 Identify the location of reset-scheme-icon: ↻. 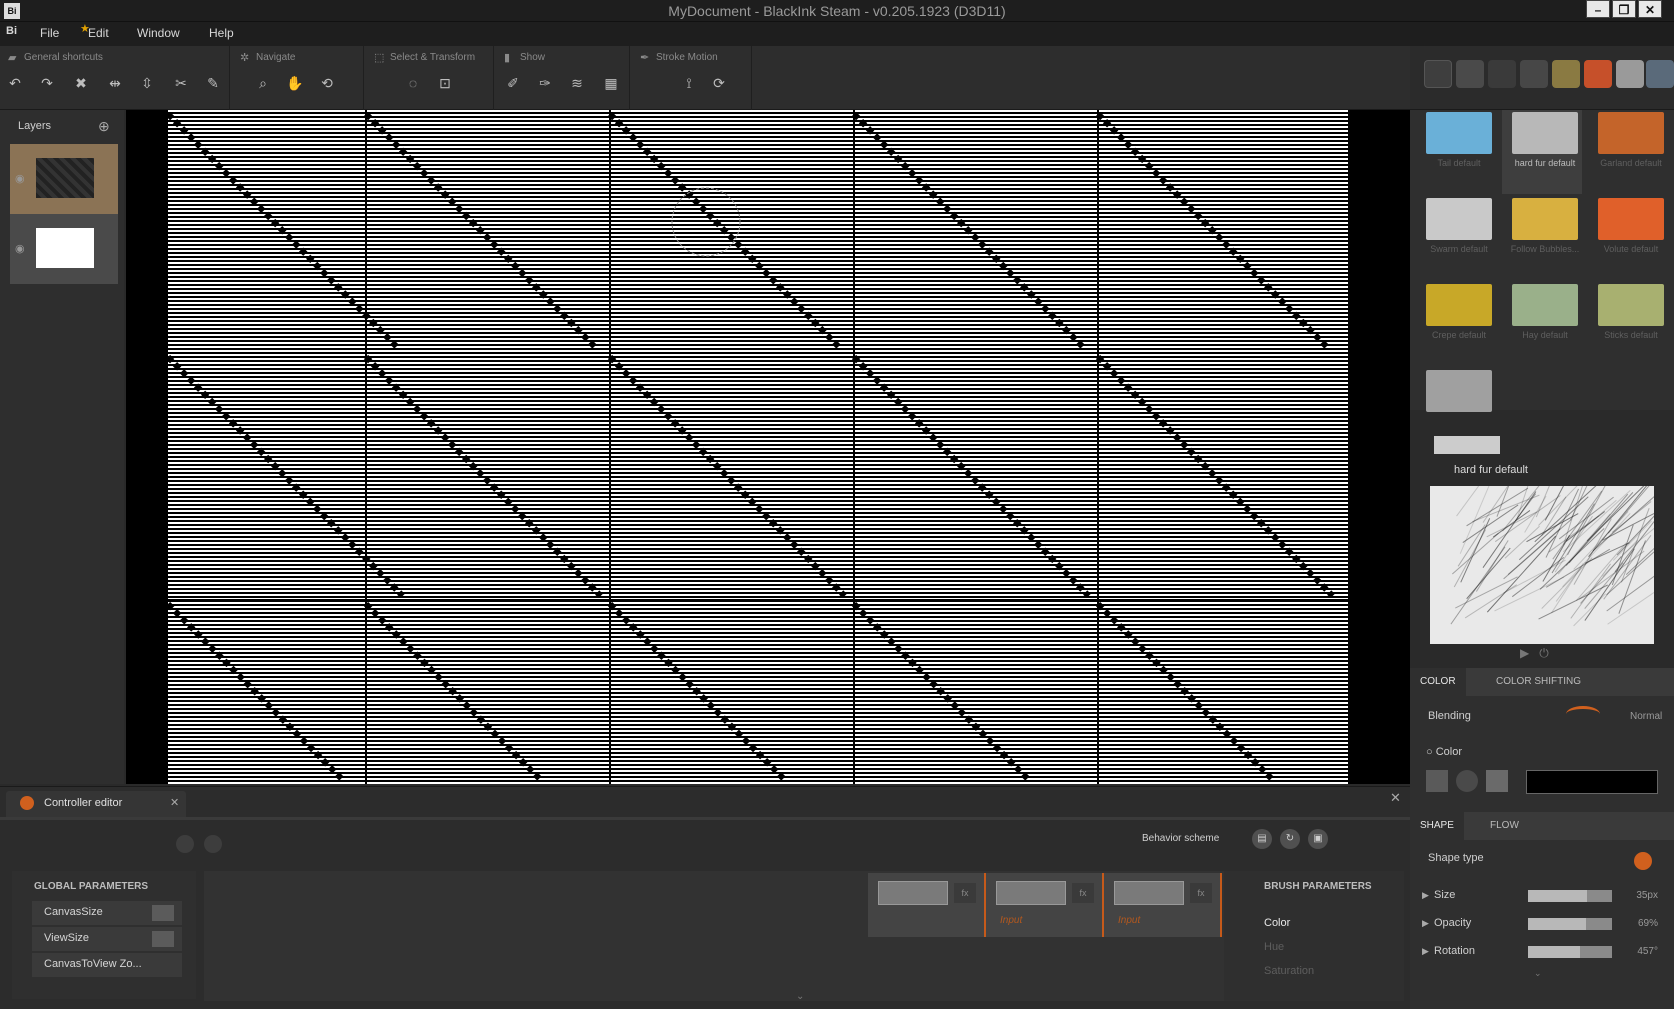
(1290, 839).